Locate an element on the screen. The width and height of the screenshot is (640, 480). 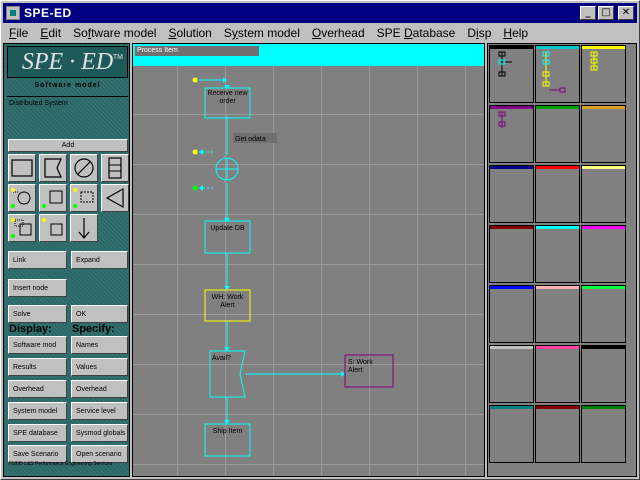
logo-text: SPE · ED is located at coordinates (67, 62).